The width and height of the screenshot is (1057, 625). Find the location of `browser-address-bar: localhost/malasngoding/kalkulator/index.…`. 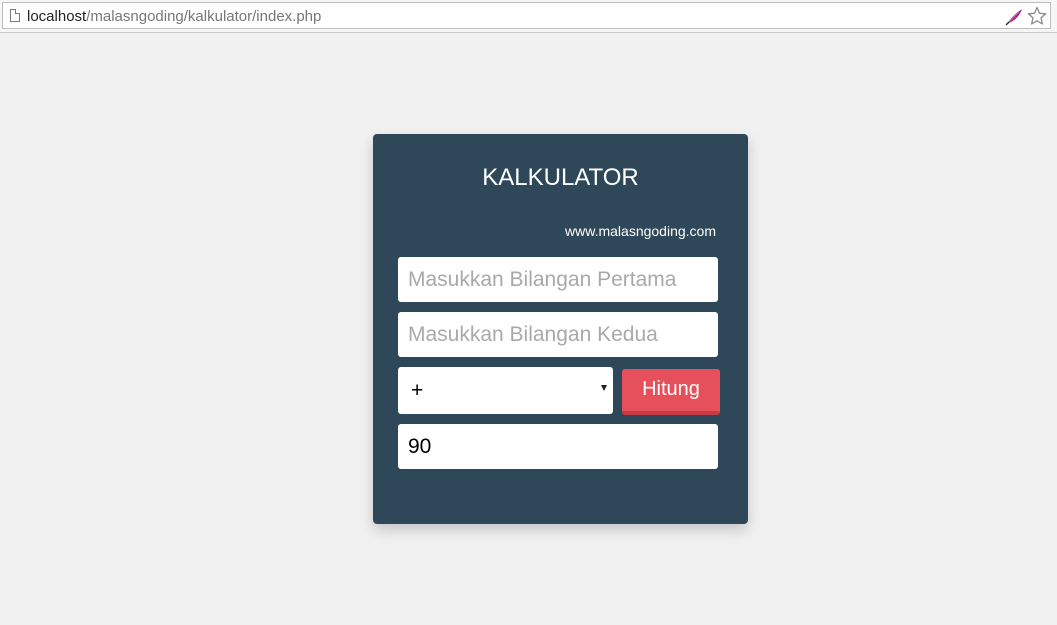

browser-address-bar: localhost/malasngoding/kalkulator/index.… is located at coordinates (528, 16).